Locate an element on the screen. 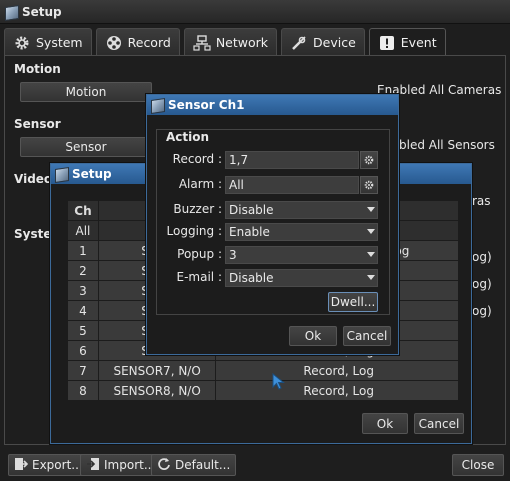  sensor-button: Sensor is located at coordinates (86, 147).